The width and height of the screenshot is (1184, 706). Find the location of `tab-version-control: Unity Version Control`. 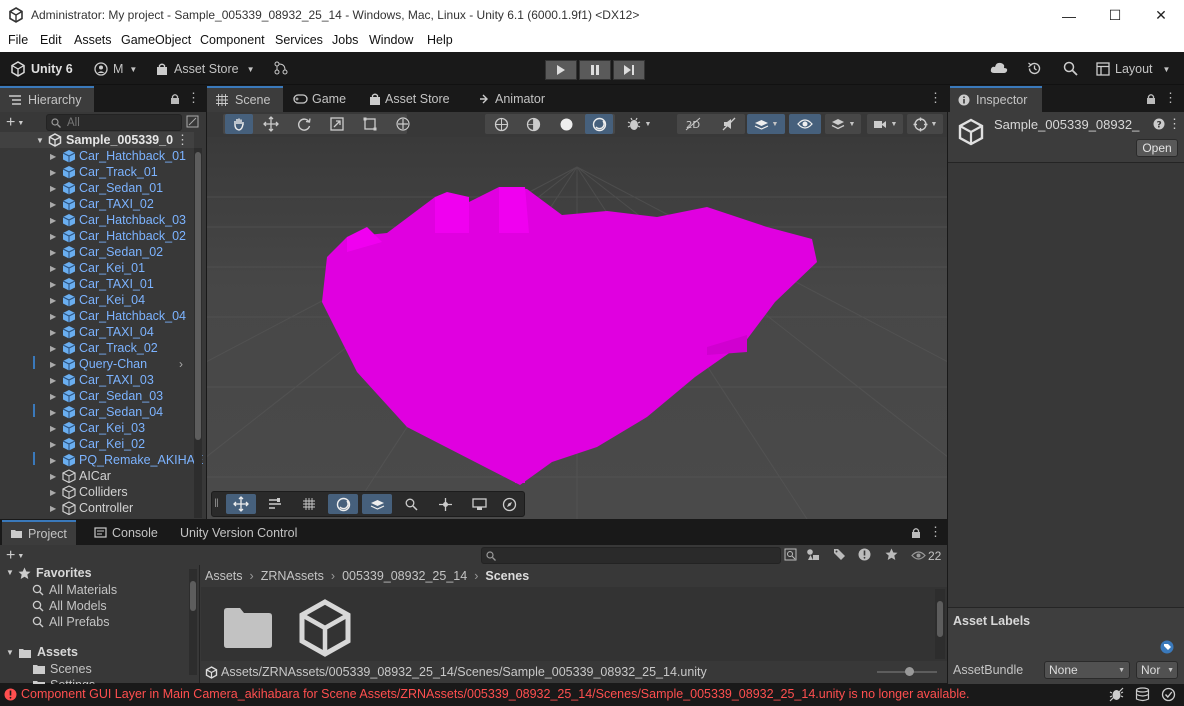

tab-version-control: Unity Version Control is located at coordinates (238, 532).